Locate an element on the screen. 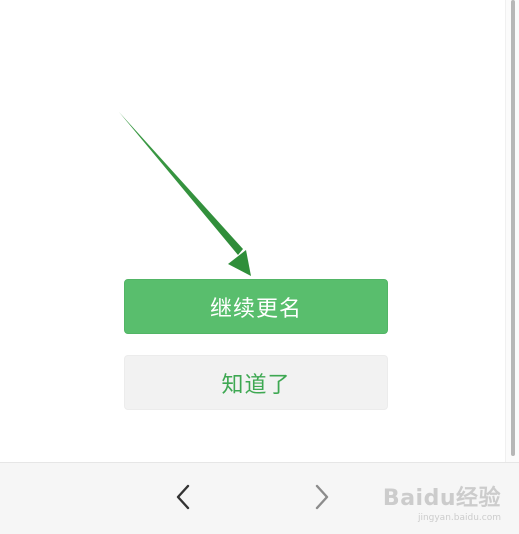 The width and height of the screenshot is (519, 534). back-button is located at coordinates (183, 497).